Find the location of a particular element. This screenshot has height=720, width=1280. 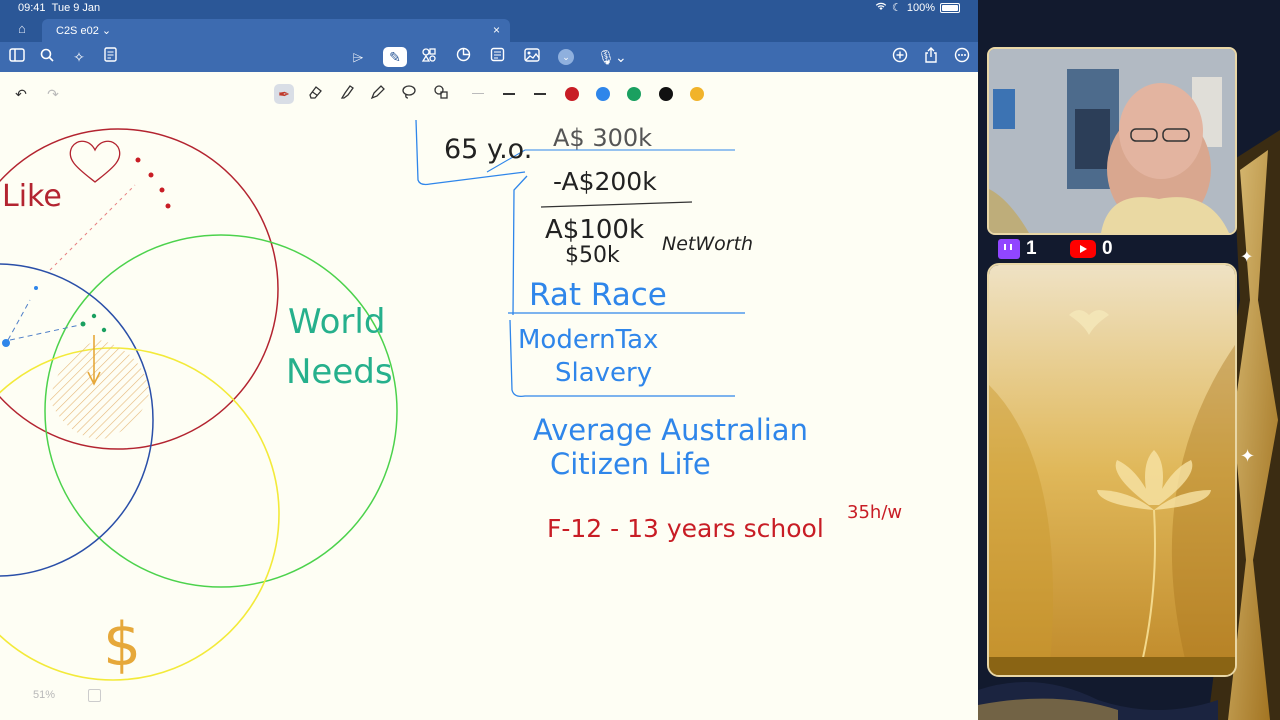

webcam-feed is located at coordinates (1112, 141).